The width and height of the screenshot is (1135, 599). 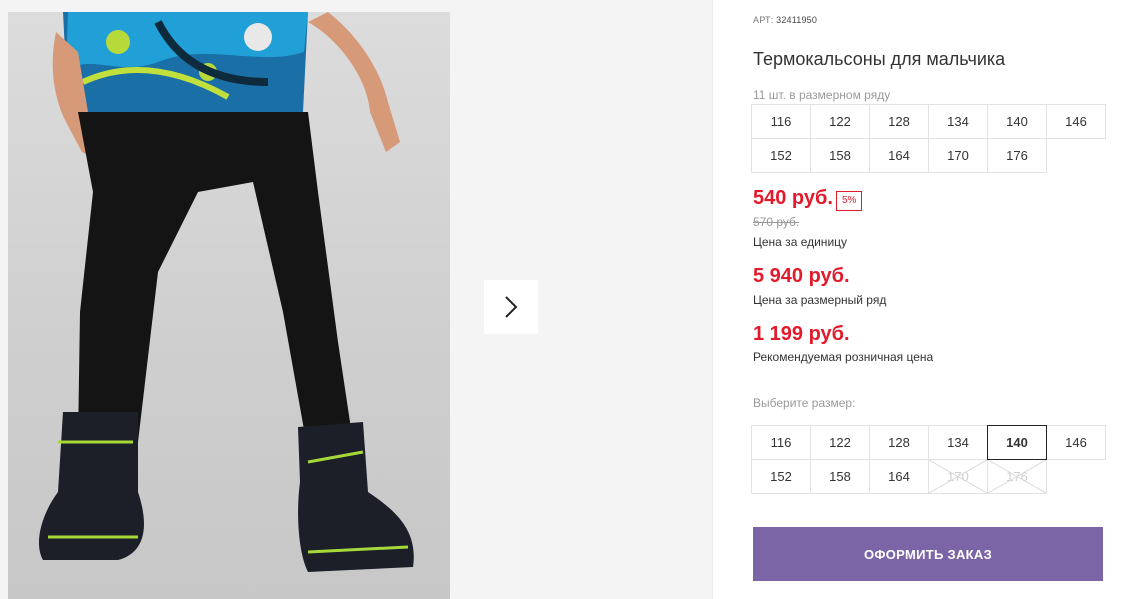 What do you see at coordinates (899, 121) in the screenshot?
I see `pack-size-cell: 128` at bounding box center [899, 121].